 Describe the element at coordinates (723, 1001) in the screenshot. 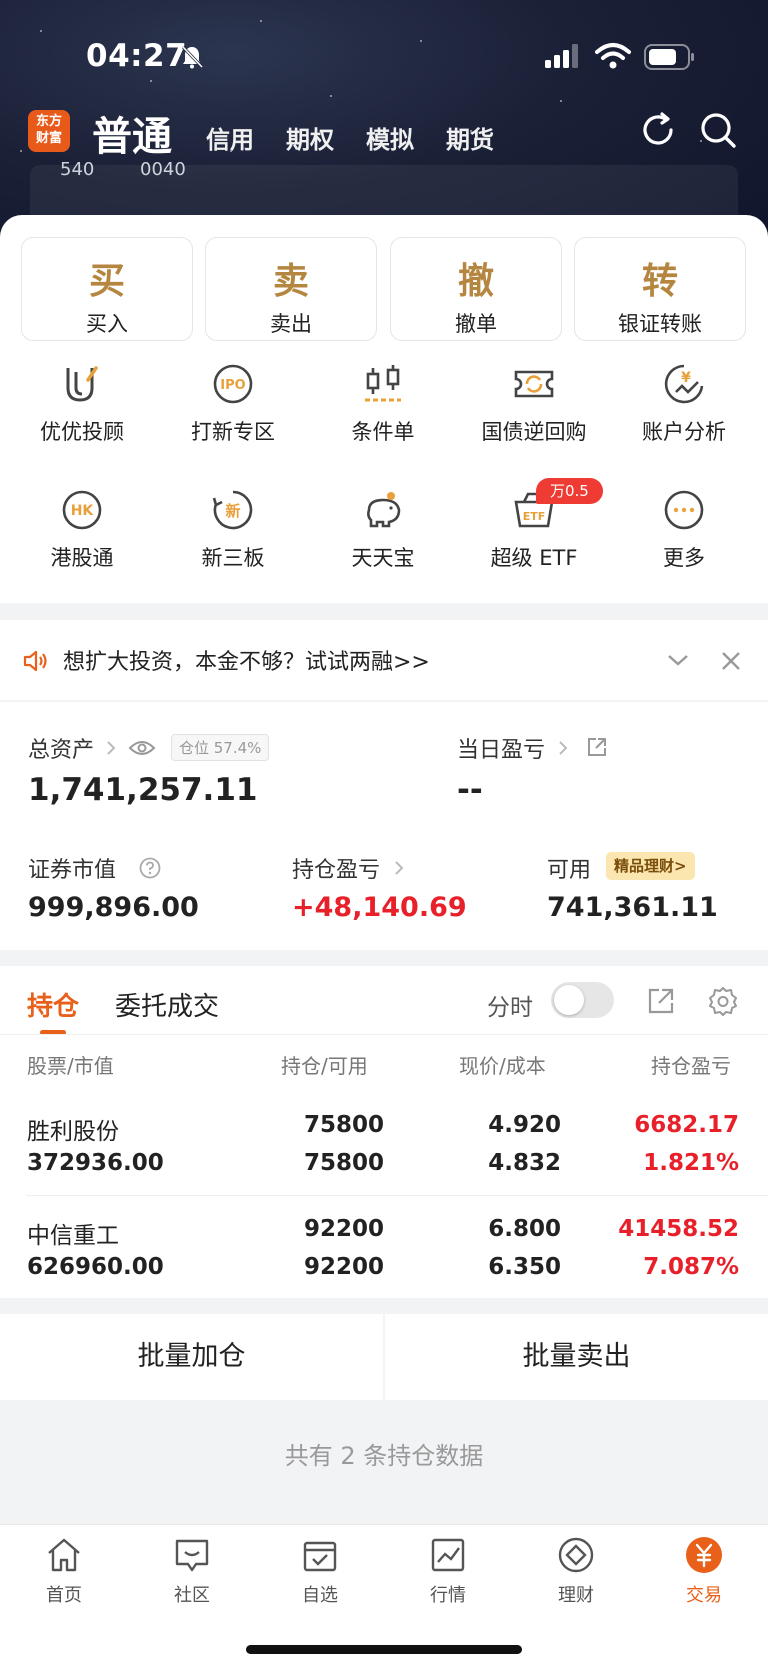

I see `gear-icon` at that location.